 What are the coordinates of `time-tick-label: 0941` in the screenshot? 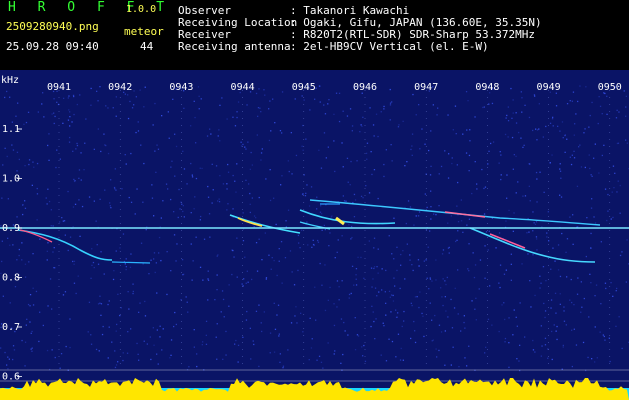 It's located at (59, 87).